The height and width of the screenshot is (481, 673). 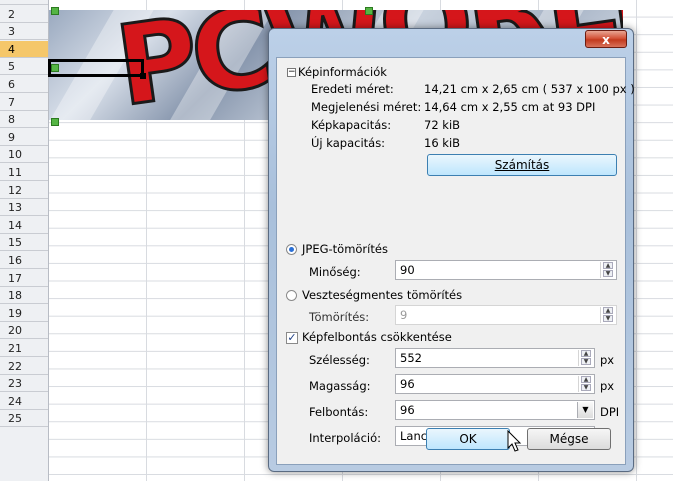 I want to click on row-header: 22, so click(x=24, y=366).